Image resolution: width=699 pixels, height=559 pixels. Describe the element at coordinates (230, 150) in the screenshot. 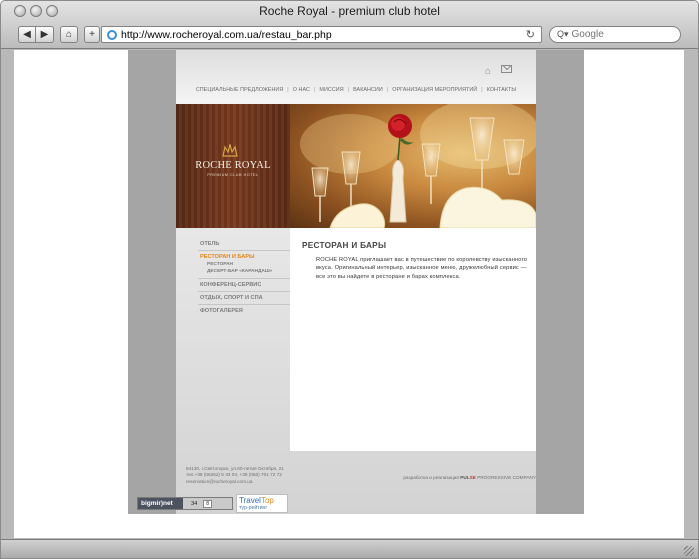

I see `crown-logo-icon` at that location.